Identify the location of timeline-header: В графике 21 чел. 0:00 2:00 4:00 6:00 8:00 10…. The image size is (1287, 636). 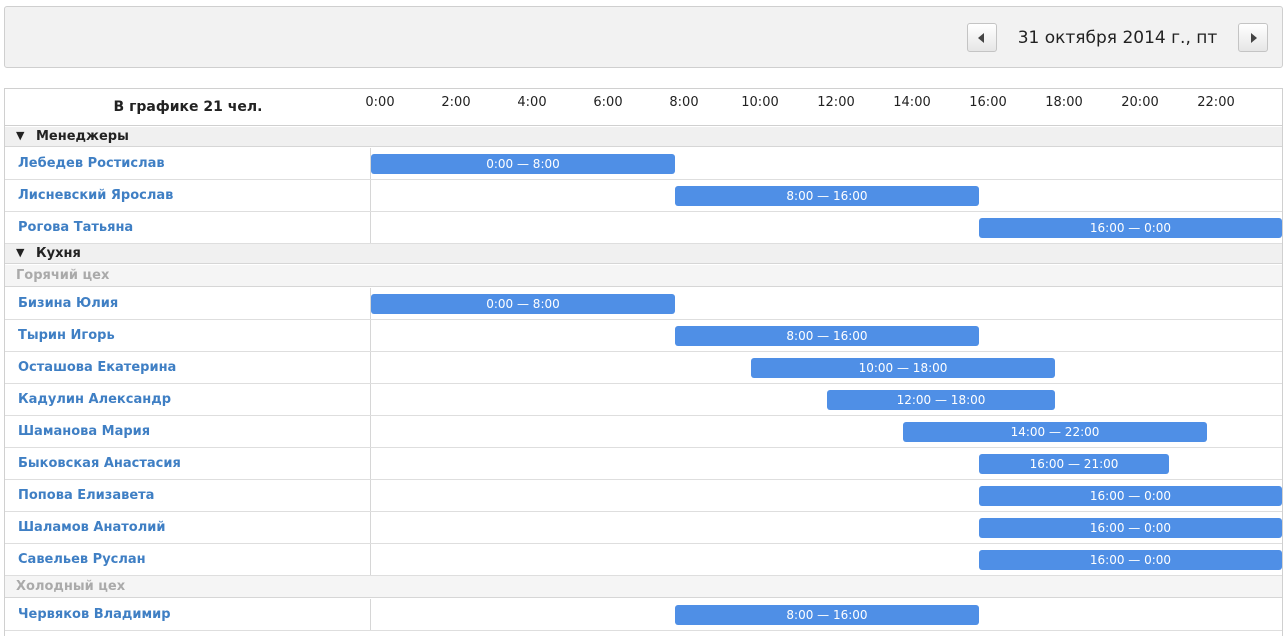
(643, 107).